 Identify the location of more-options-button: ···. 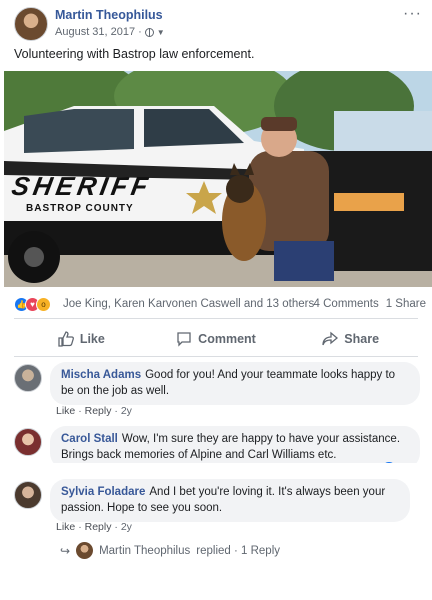
(412, 14).